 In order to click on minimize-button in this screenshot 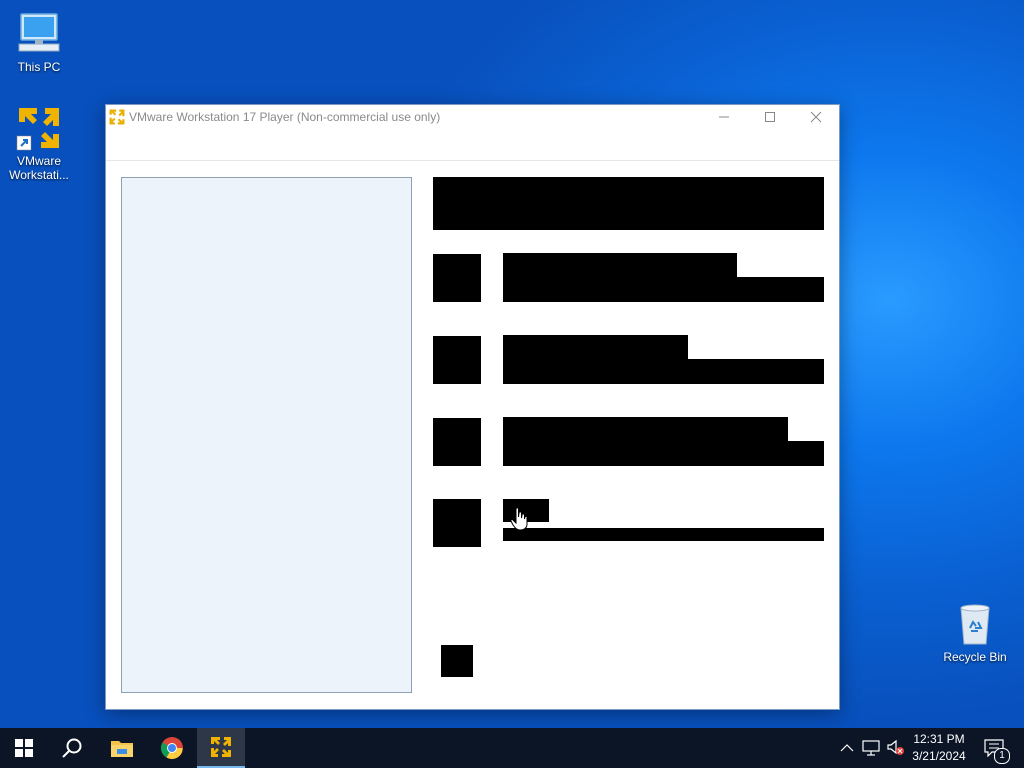, I will do `click(724, 116)`.